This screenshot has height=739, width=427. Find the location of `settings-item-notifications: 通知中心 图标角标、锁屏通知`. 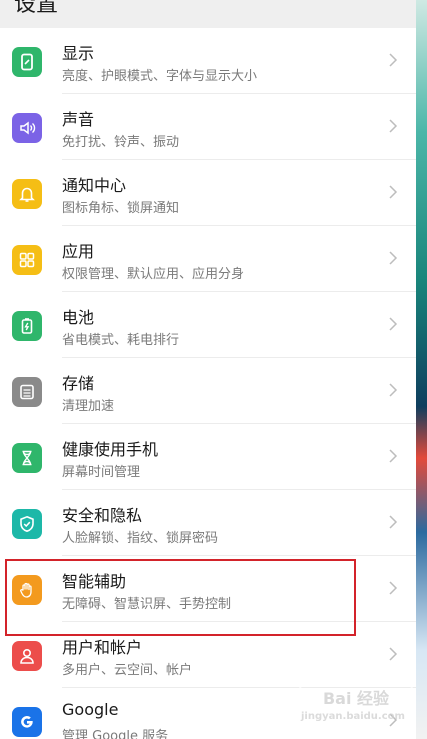

settings-item-notifications: 通知中心 图标角标、锁屏通知 is located at coordinates (208, 193).